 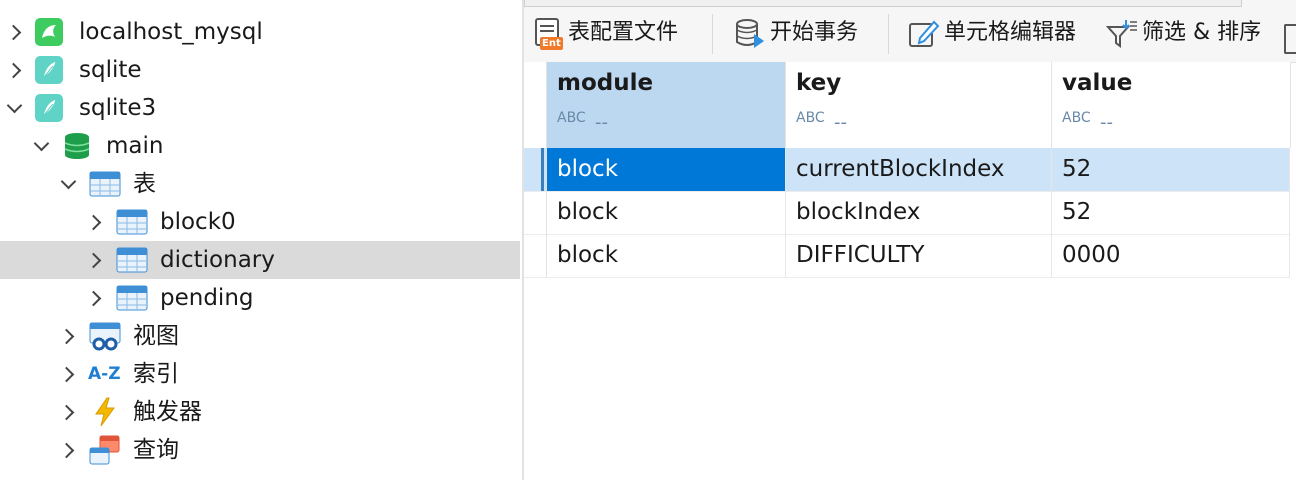 I want to click on tables-folder-icon, so click(x=105, y=184).